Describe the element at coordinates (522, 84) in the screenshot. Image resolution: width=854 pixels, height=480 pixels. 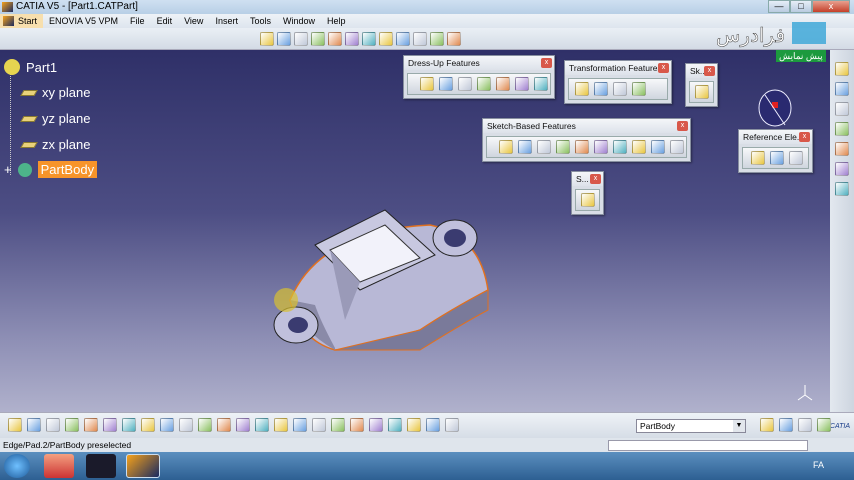
I see `thread-icon` at that location.